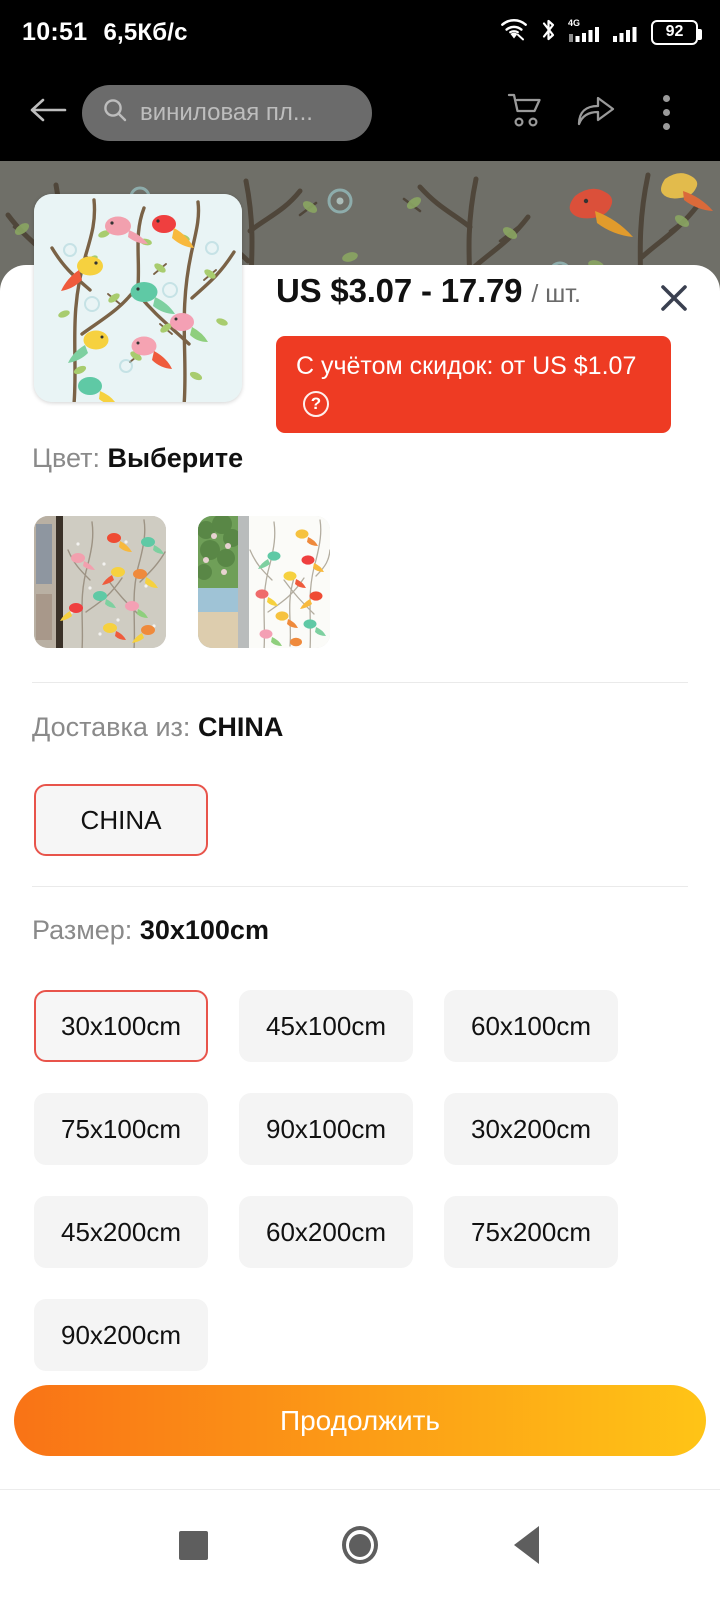  I want to click on back-button, so click(48, 113).